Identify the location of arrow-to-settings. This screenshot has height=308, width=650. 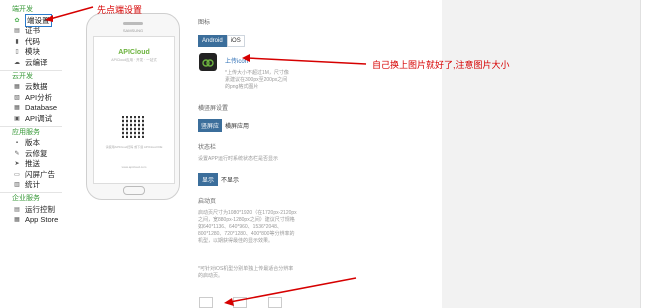
(71, 13).